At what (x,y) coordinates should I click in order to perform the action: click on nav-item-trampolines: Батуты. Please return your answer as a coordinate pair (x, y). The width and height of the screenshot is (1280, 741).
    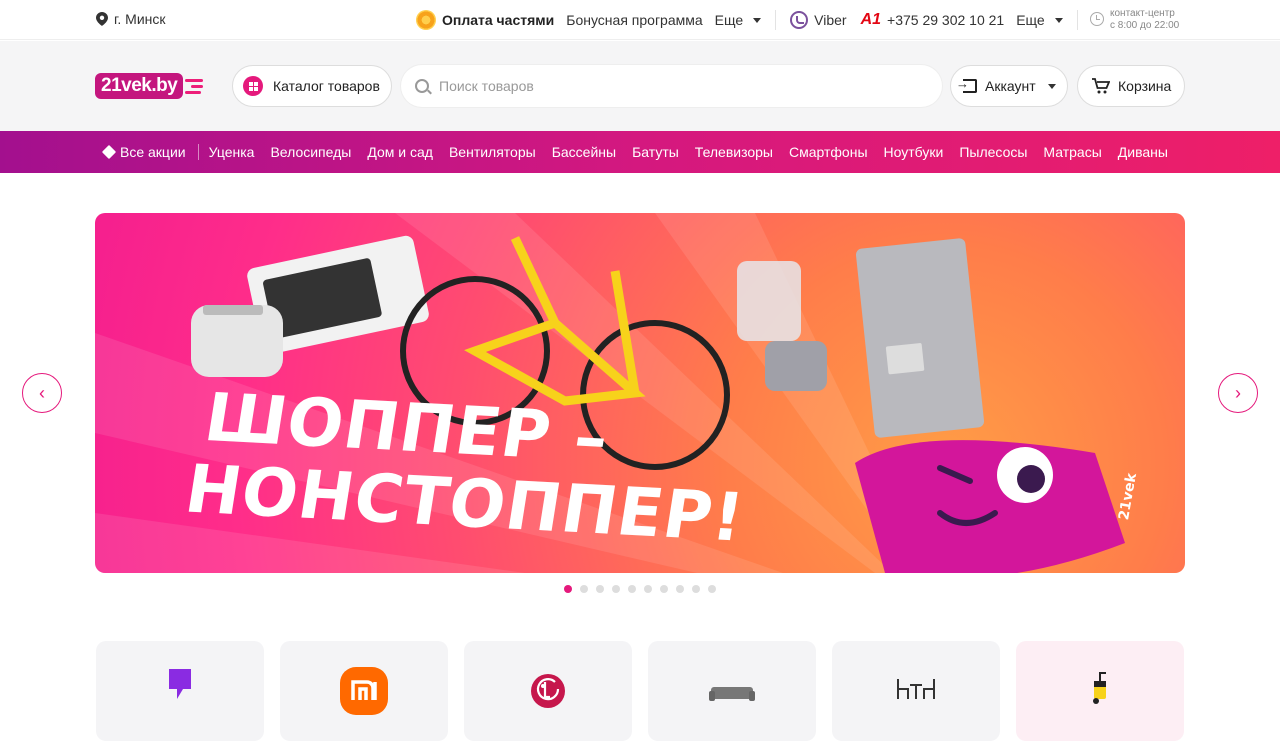
    Looking at the image, I should click on (655, 152).